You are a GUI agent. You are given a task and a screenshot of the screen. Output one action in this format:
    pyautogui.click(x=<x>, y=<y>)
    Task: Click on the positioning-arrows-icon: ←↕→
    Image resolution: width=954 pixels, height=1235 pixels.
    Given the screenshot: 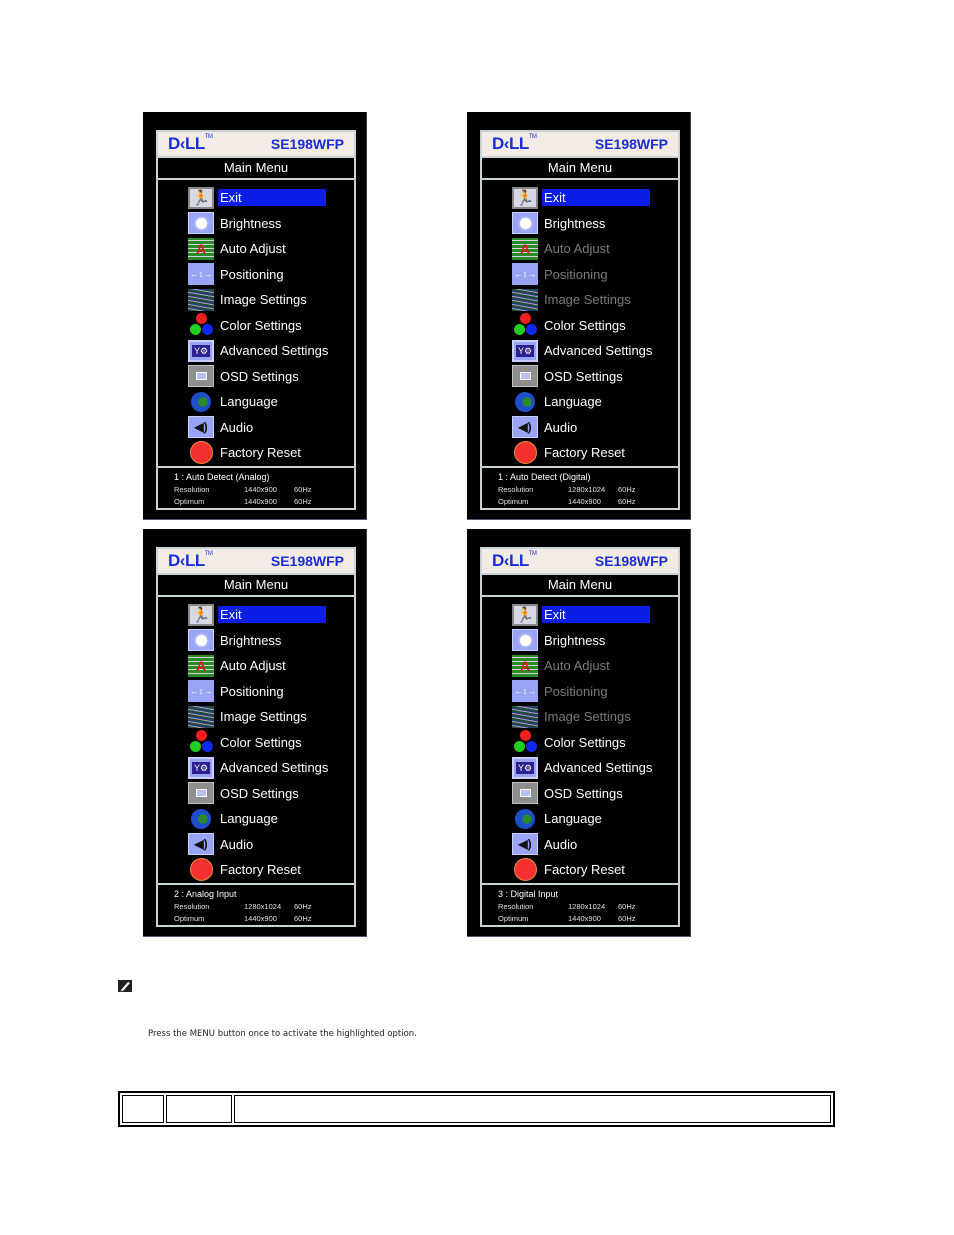 What is the action you would take?
    pyautogui.click(x=201, y=274)
    